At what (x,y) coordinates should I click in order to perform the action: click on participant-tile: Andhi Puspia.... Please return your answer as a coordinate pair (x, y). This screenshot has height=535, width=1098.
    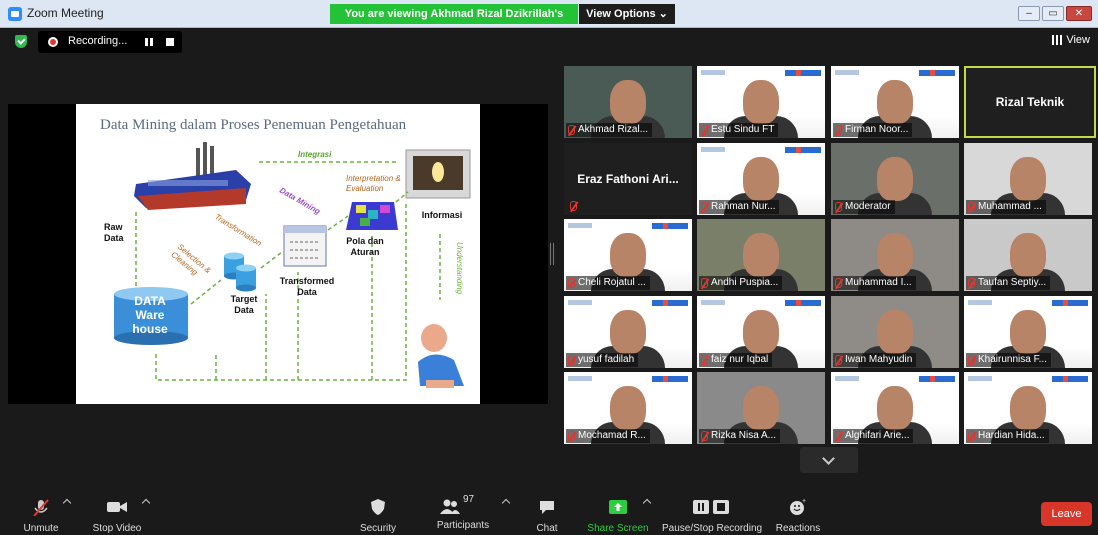
    Looking at the image, I should click on (761, 255).